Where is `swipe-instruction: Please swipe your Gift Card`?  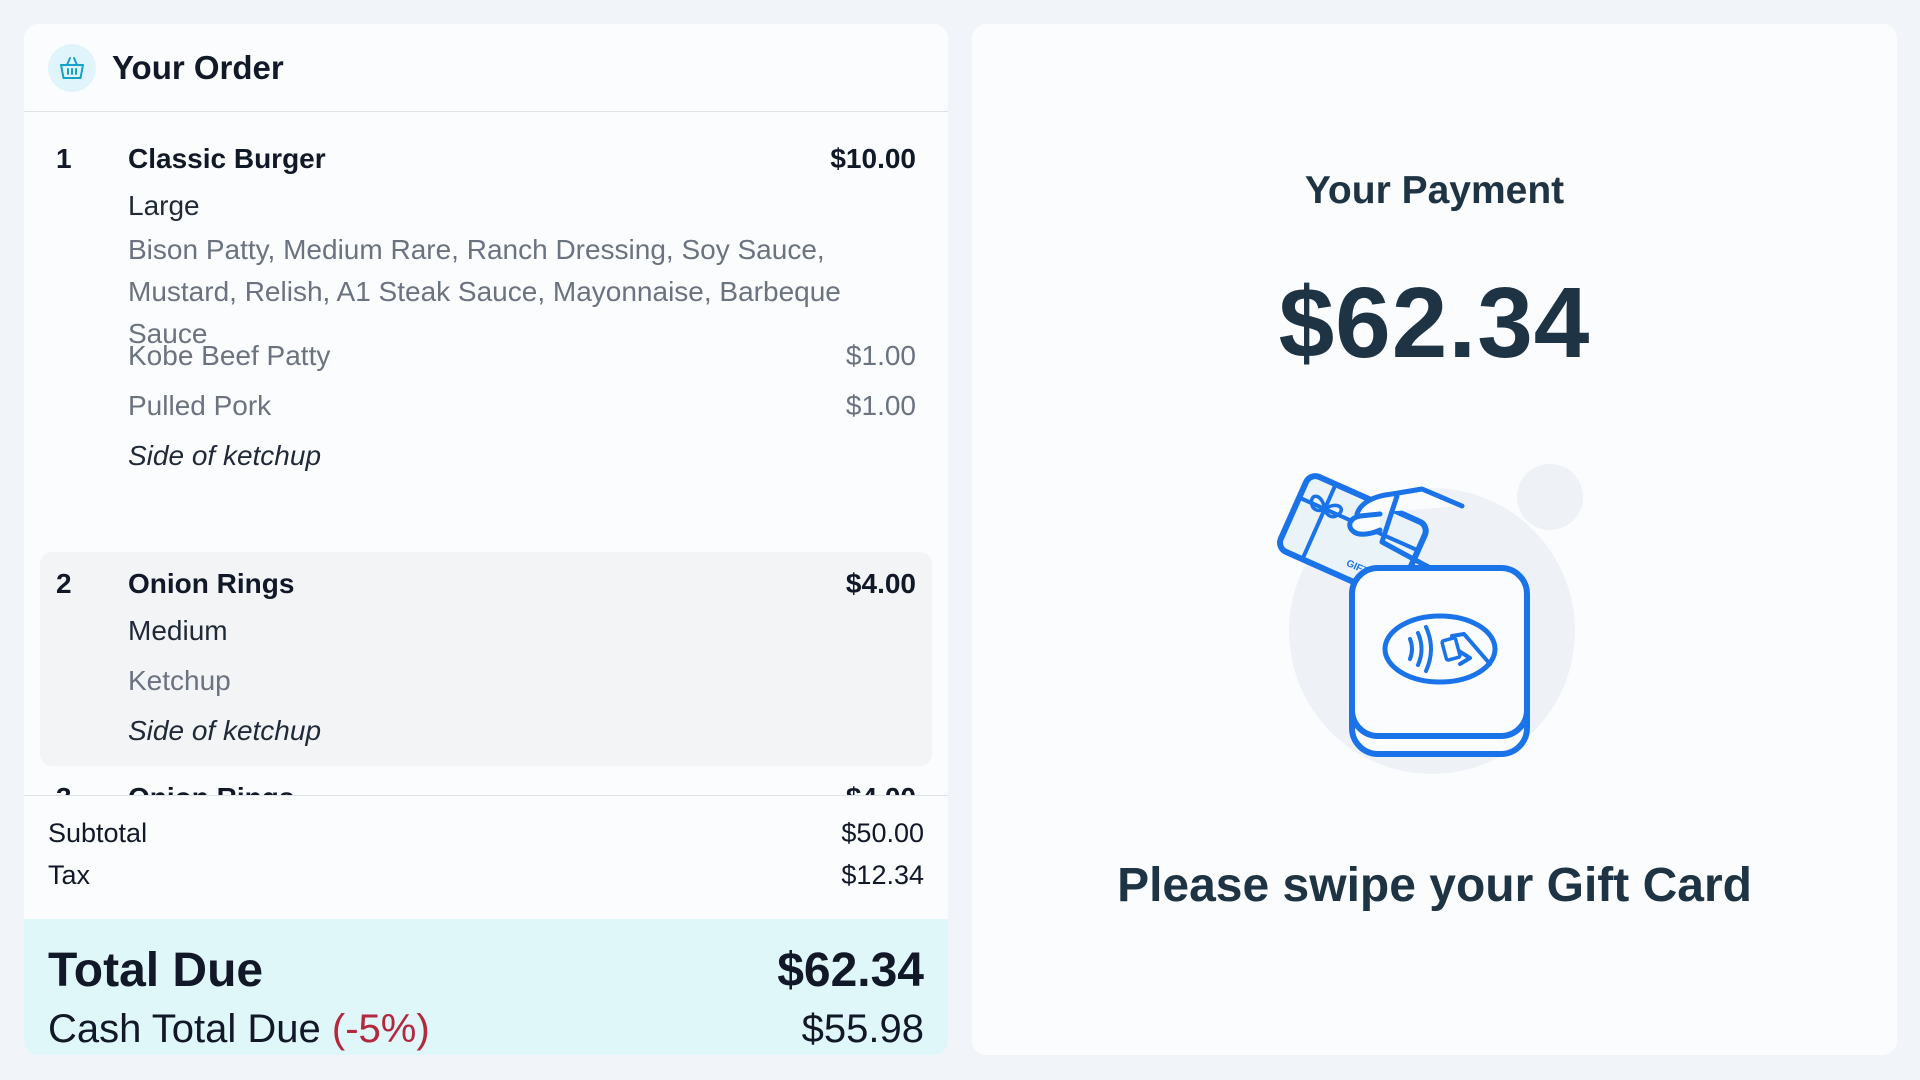 swipe-instruction: Please swipe your Gift Card is located at coordinates (1434, 885).